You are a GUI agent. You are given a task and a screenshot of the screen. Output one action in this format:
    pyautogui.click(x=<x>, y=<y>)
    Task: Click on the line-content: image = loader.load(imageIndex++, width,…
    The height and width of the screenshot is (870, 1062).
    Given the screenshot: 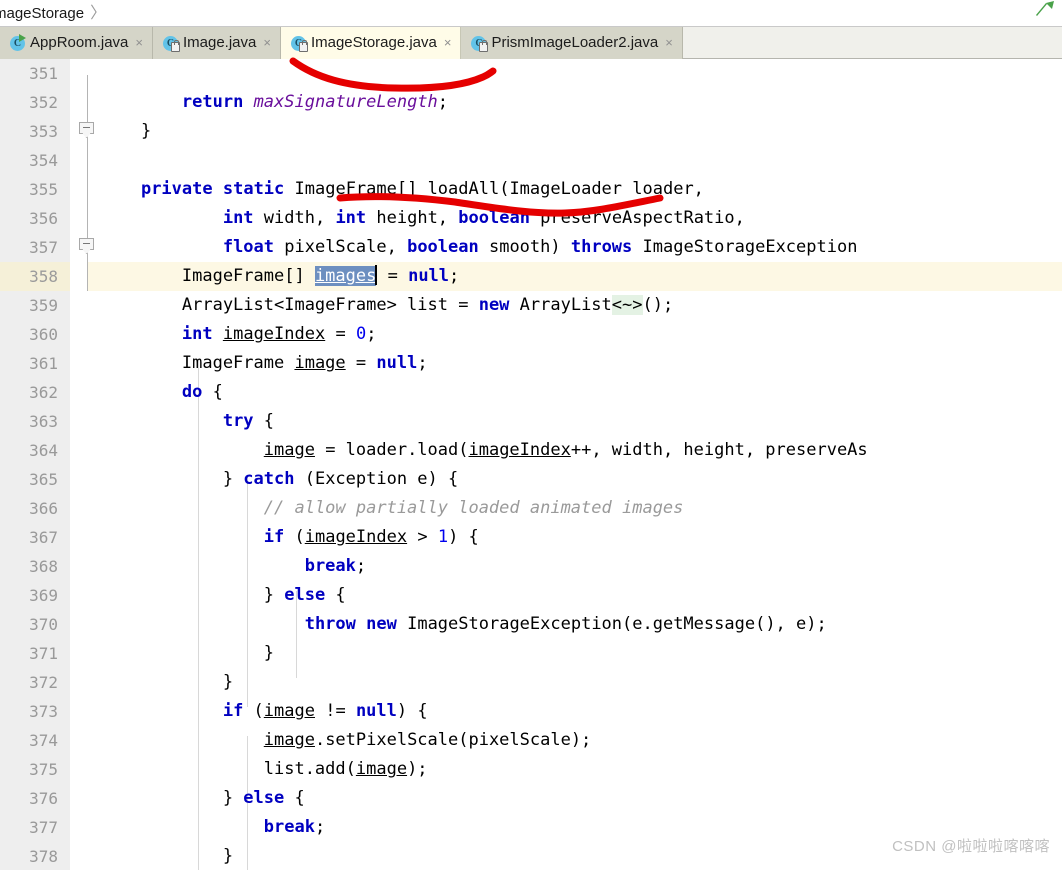 What is the action you would take?
    pyautogui.click(x=484, y=450)
    